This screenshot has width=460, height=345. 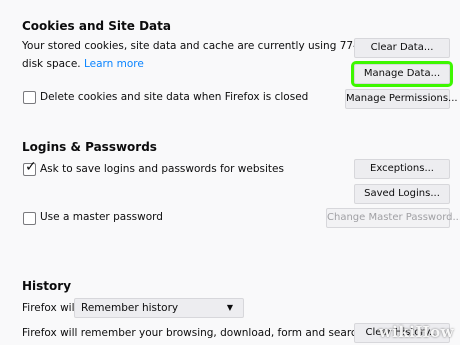 What do you see at coordinates (416, 332) in the screenshot?
I see `wikihow-watermark: wikiHow` at bounding box center [416, 332].